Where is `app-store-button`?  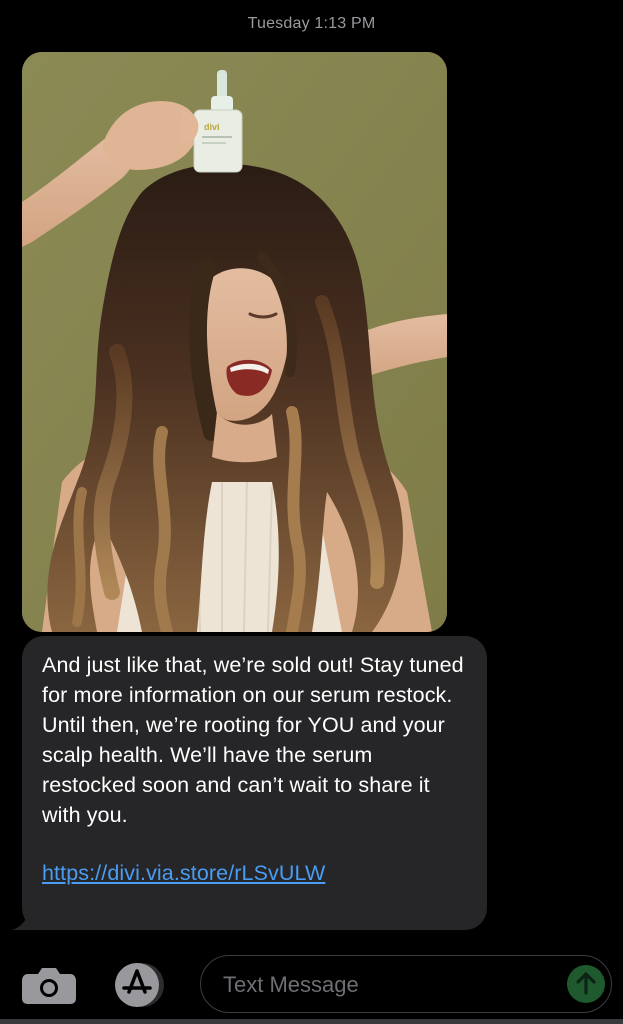
app-store-button is located at coordinates (141, 985).